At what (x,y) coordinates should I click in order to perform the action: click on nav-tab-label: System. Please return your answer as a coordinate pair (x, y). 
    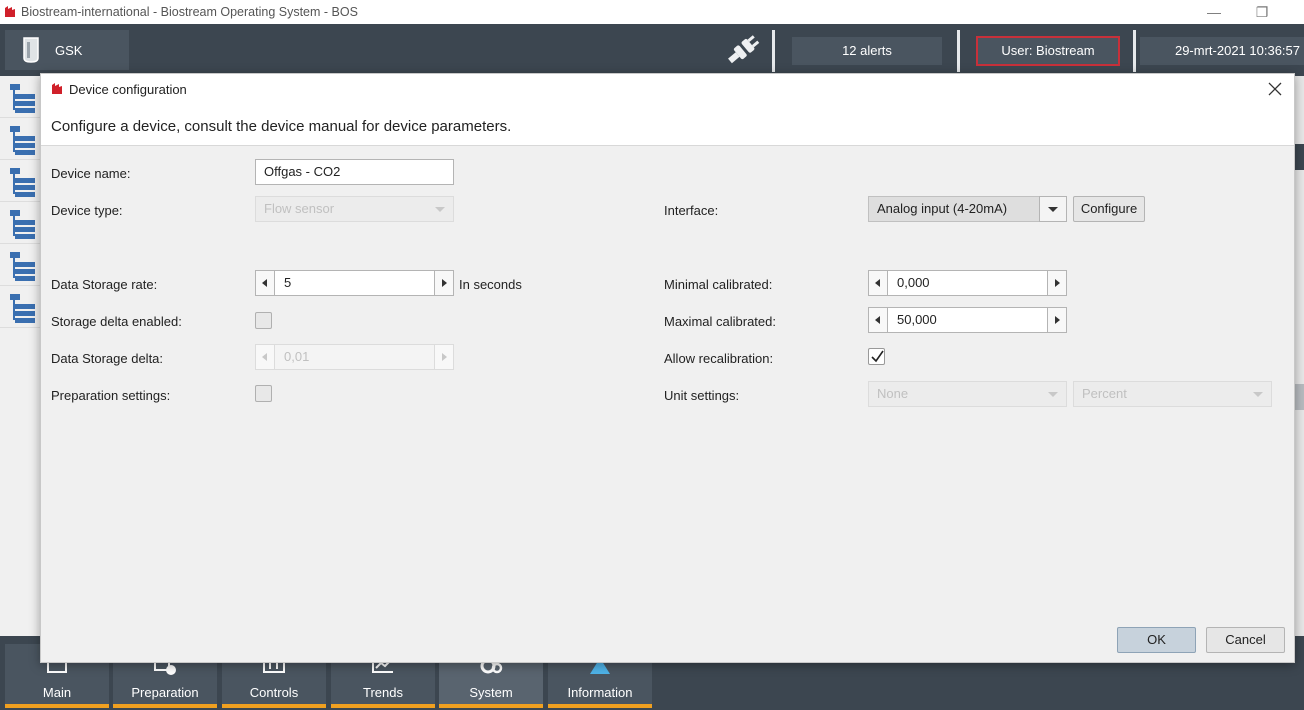
    Looking at the image, I should click on (491, 692).